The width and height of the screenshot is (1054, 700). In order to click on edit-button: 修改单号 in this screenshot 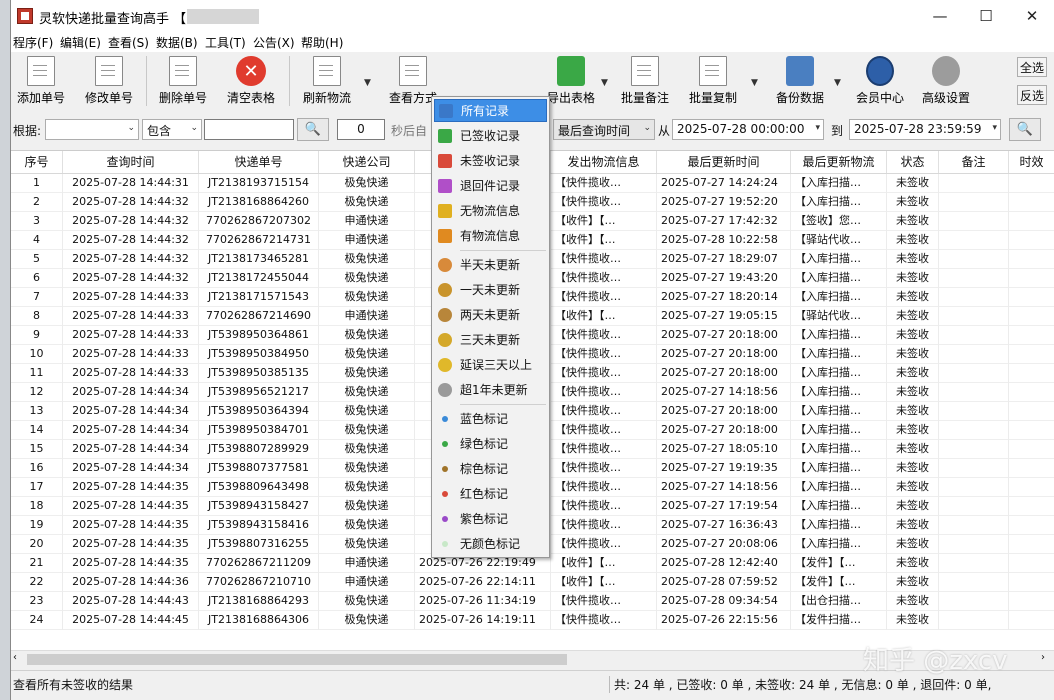, I will do `click(109, 82)`.